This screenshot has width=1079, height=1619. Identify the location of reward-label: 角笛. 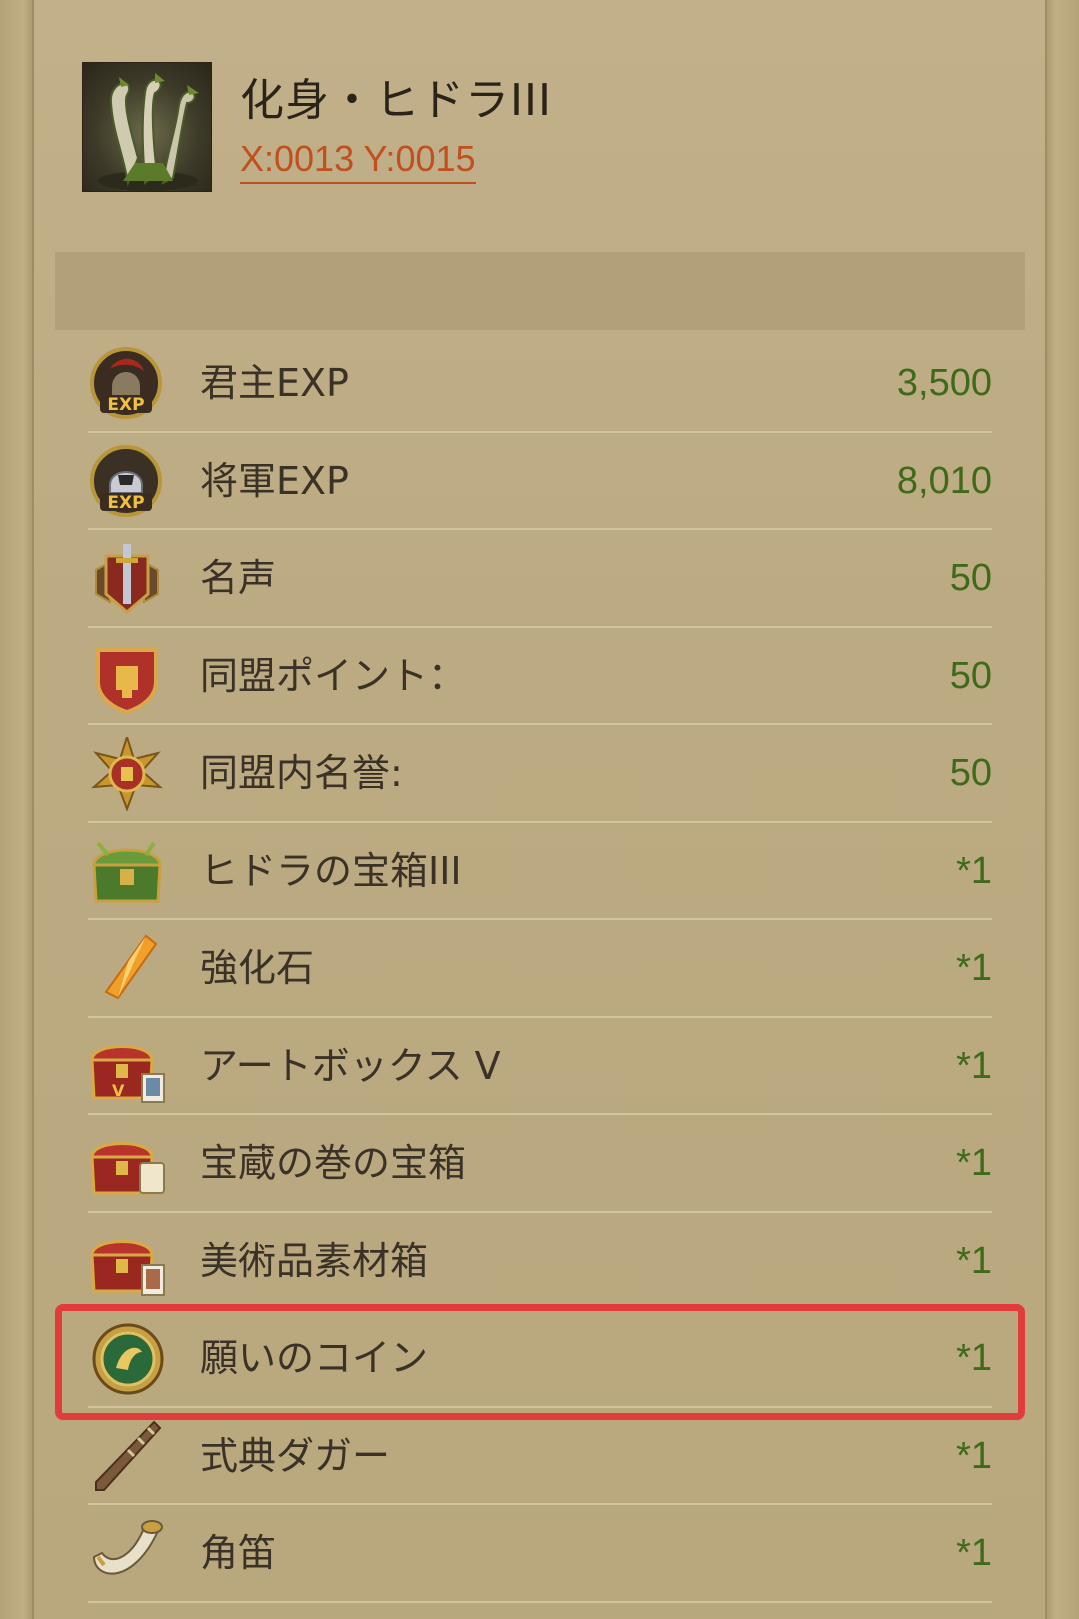
(238, 1553).